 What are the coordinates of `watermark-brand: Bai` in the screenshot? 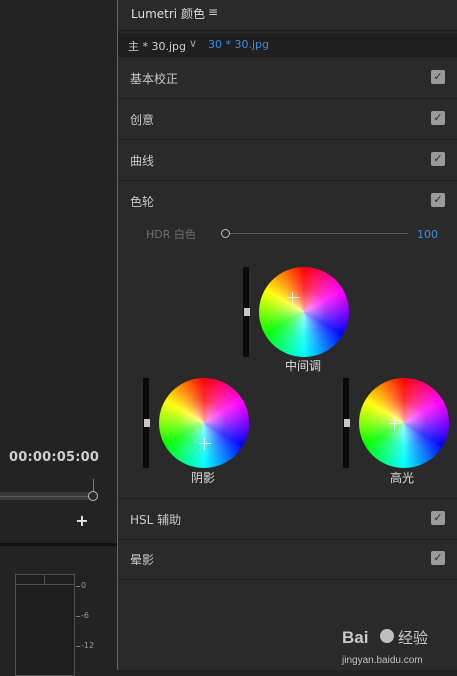 It's located at (355, 637).